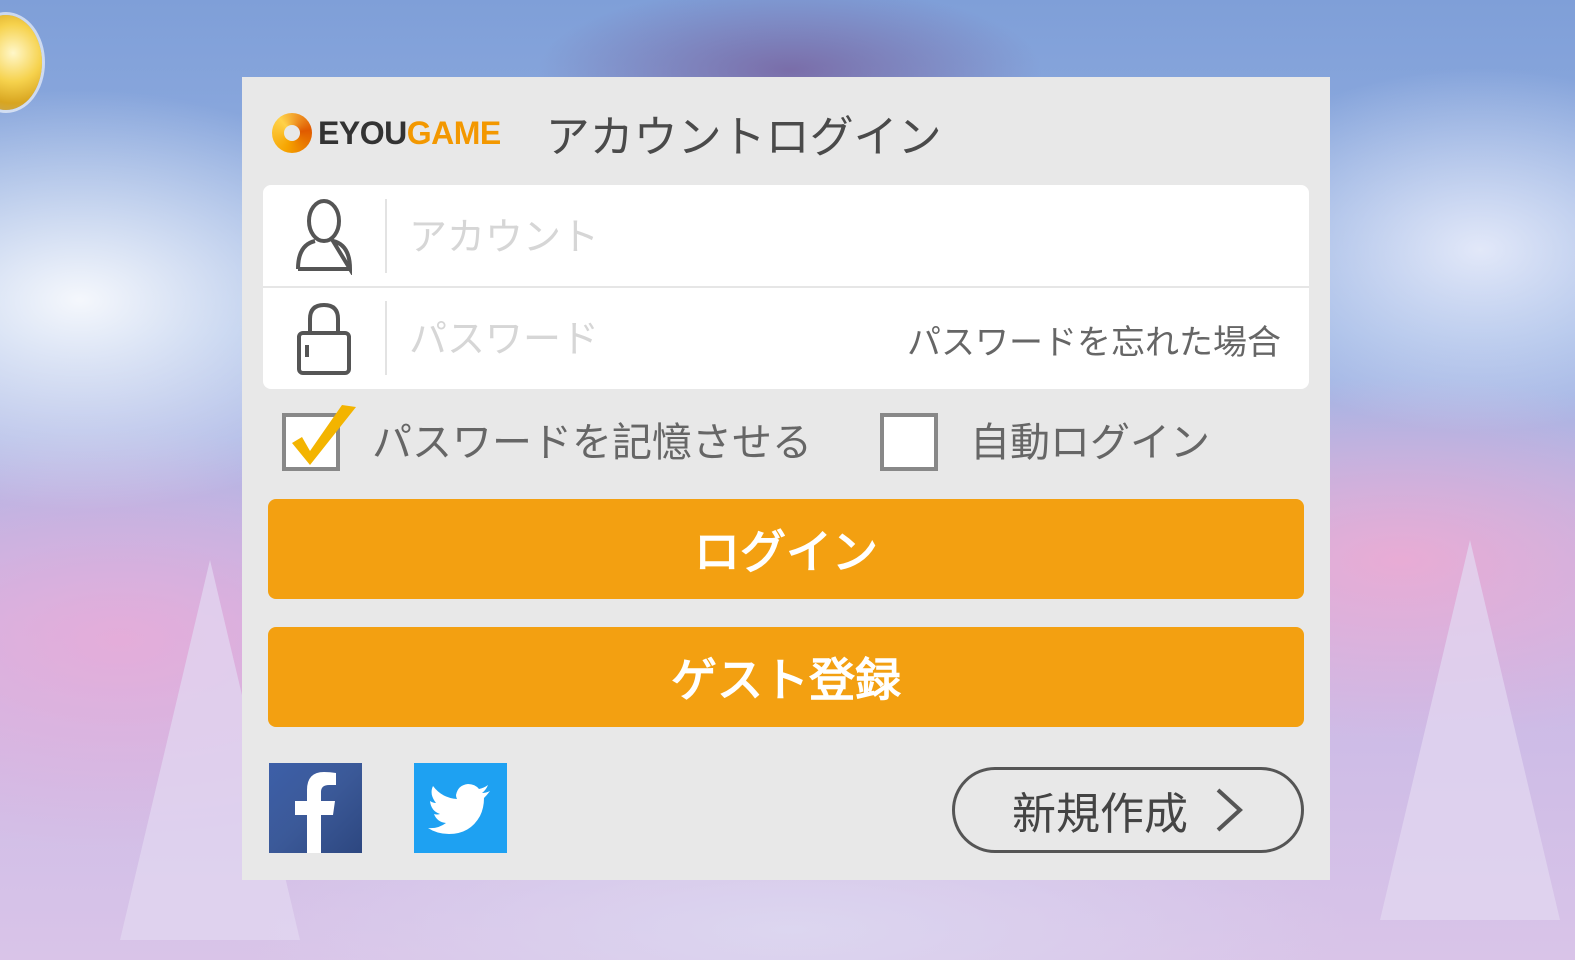 The height and width of the screenshot is (960, 1575). I want to click on corner-logo-icon, so click(21, 62).